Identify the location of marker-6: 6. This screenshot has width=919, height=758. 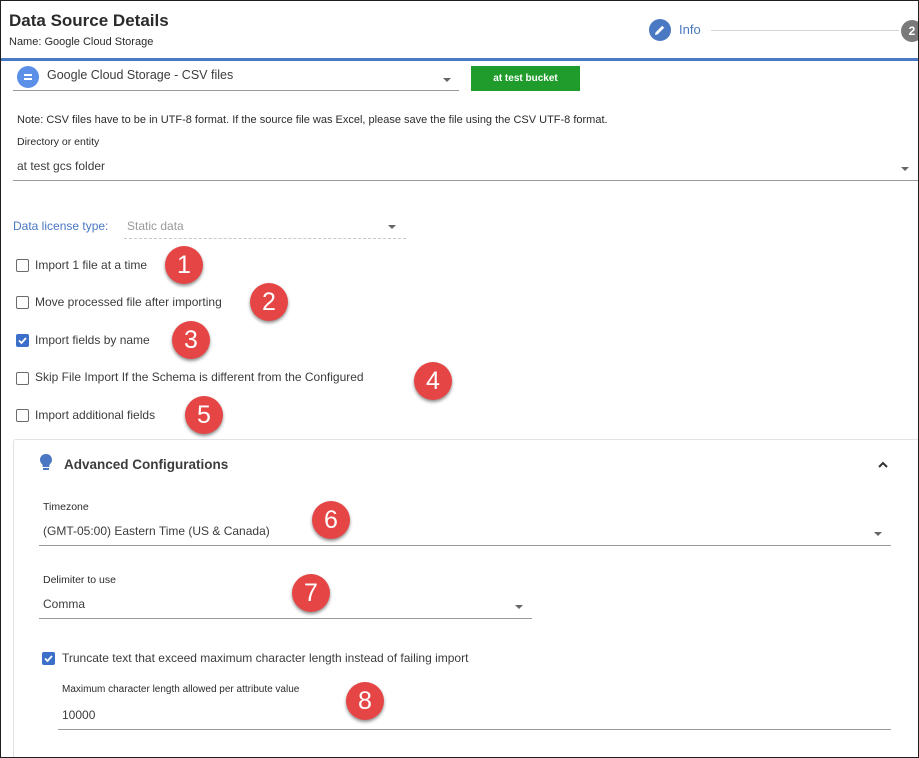
(331, 520).